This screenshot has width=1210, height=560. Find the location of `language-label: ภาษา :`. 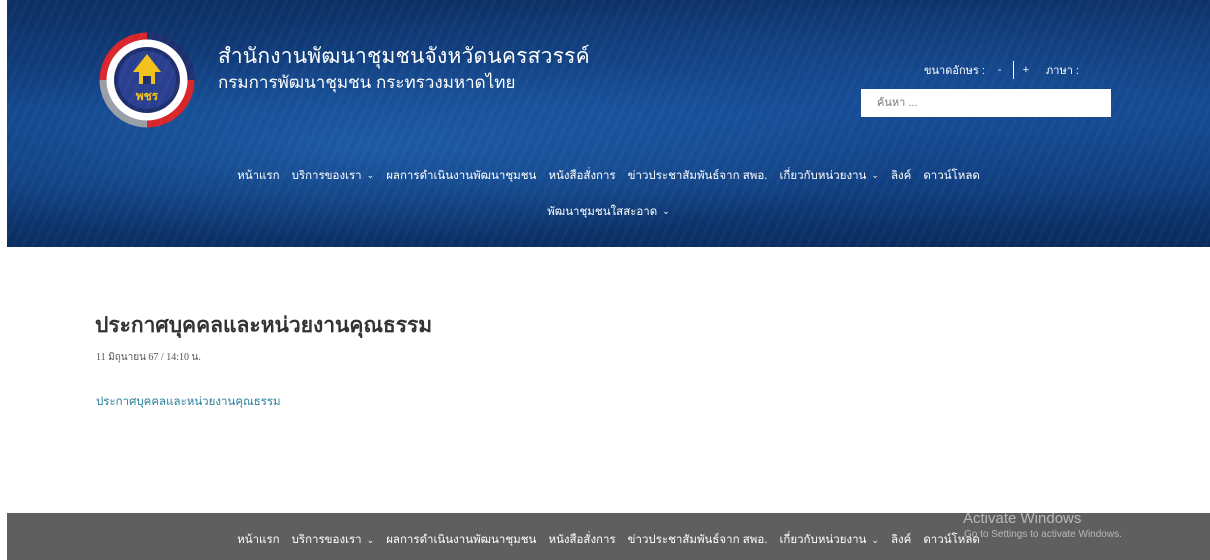

language-label: ภาษา : is located at coordinates (1062, 70).